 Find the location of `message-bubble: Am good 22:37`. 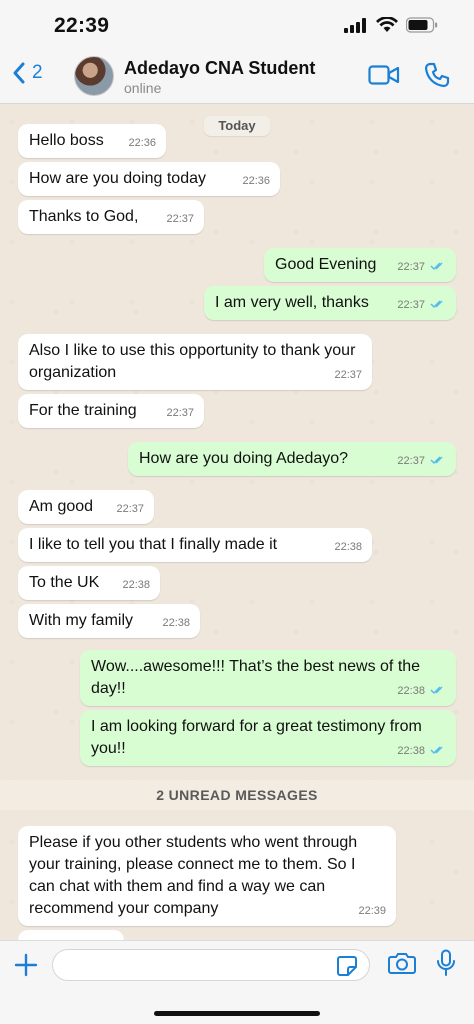

message-bubble: Am good 22:37 is located at coordinates (86, 507).